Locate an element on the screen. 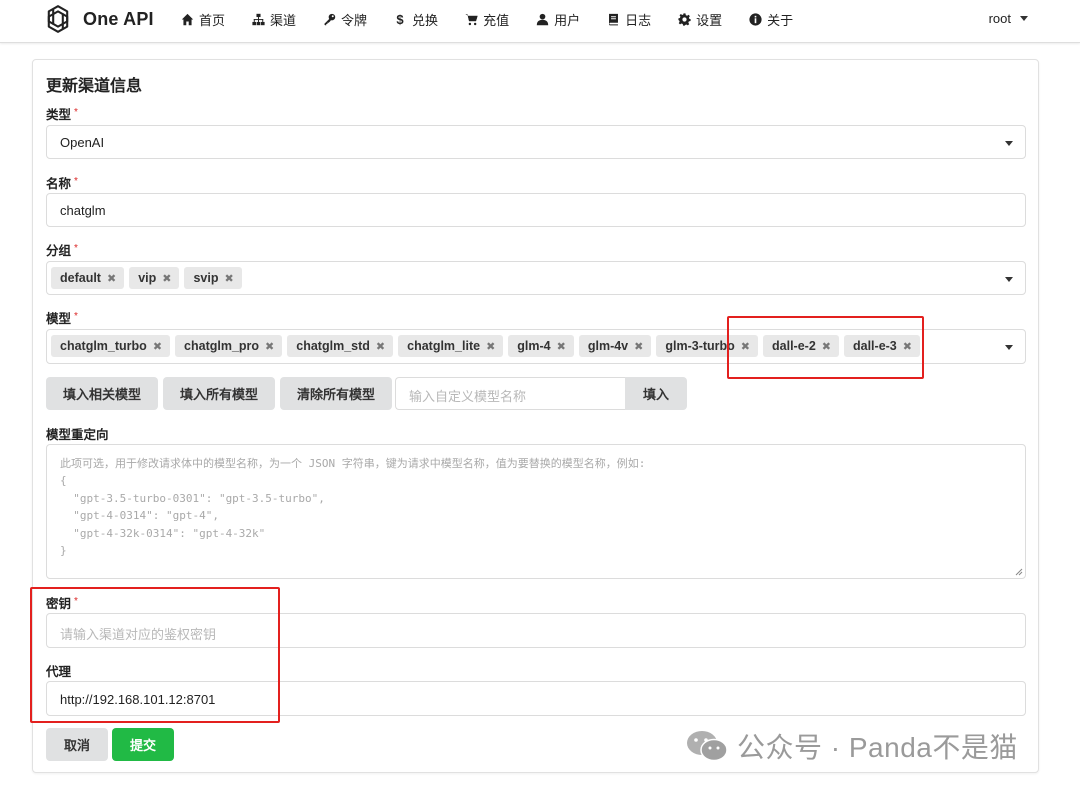  model-chip: glm-4v ✖ is located at coordinates (615, 346).